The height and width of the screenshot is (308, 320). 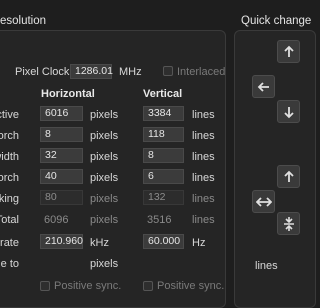 I want to click on v-positive-sync-label: Positive sync., so click(x=191, y=286).